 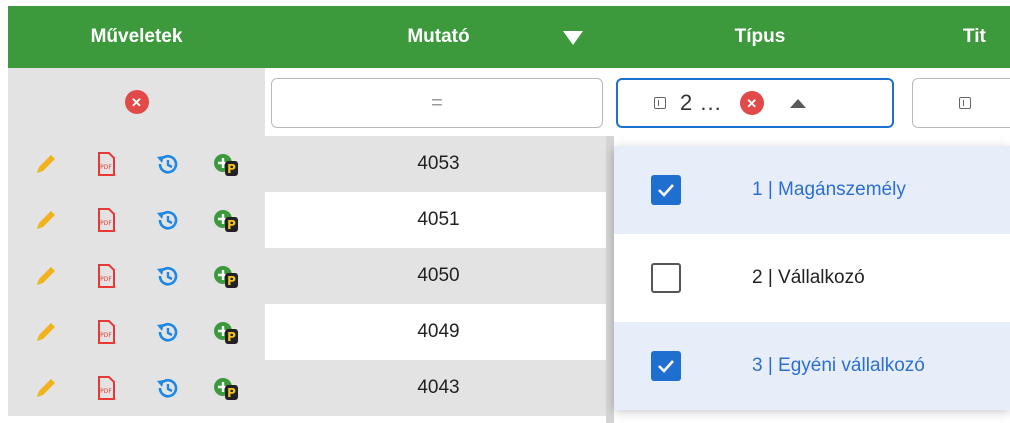 I want to click on grid-header: Műveletek Mutató Típus Tit, so click(x=509, y=37).